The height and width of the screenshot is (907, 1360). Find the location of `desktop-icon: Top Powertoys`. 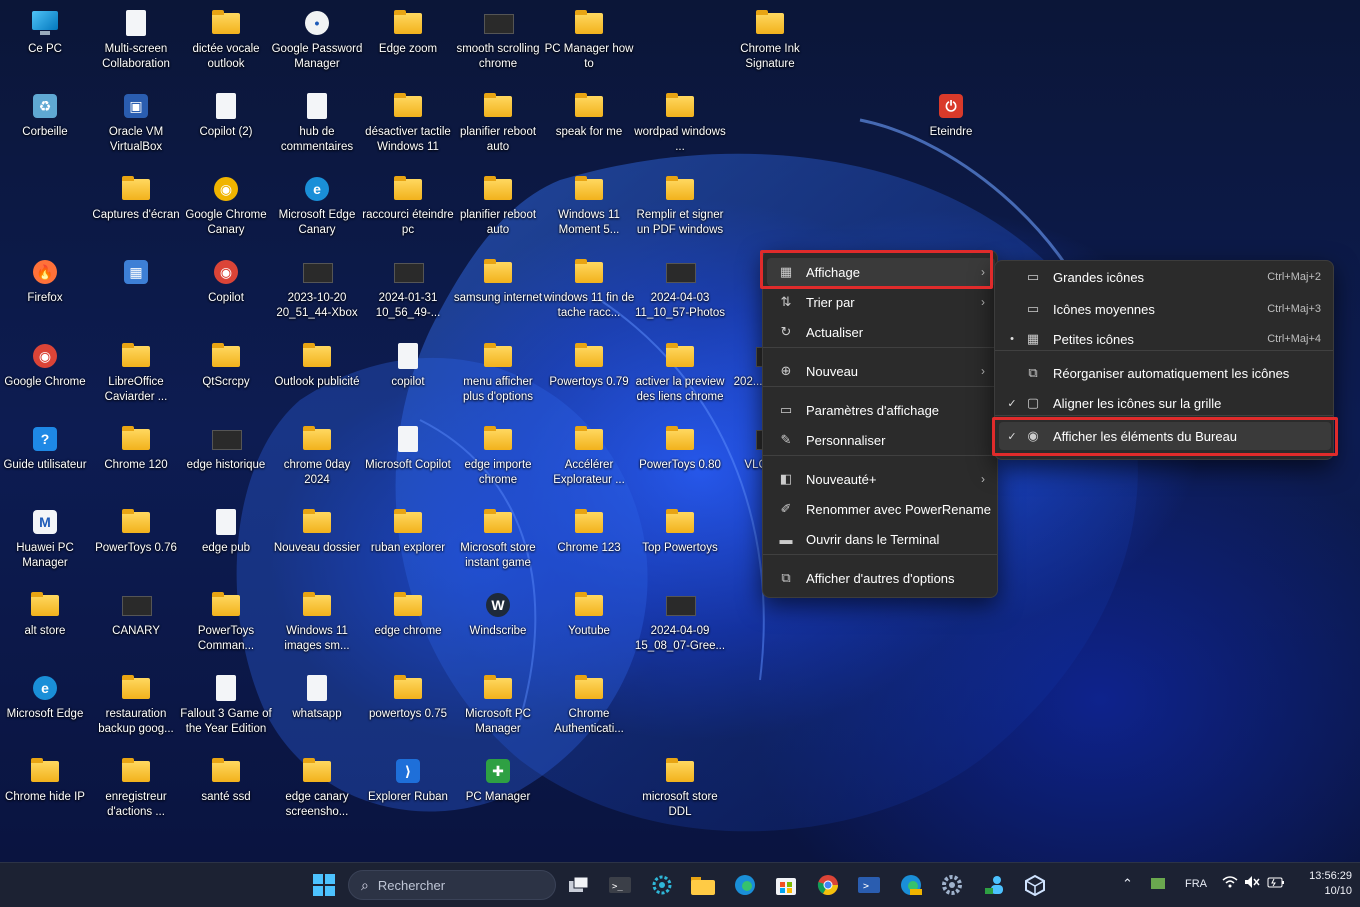

desktop-icon: Top Powertoys is located at coordinates (680, 544).